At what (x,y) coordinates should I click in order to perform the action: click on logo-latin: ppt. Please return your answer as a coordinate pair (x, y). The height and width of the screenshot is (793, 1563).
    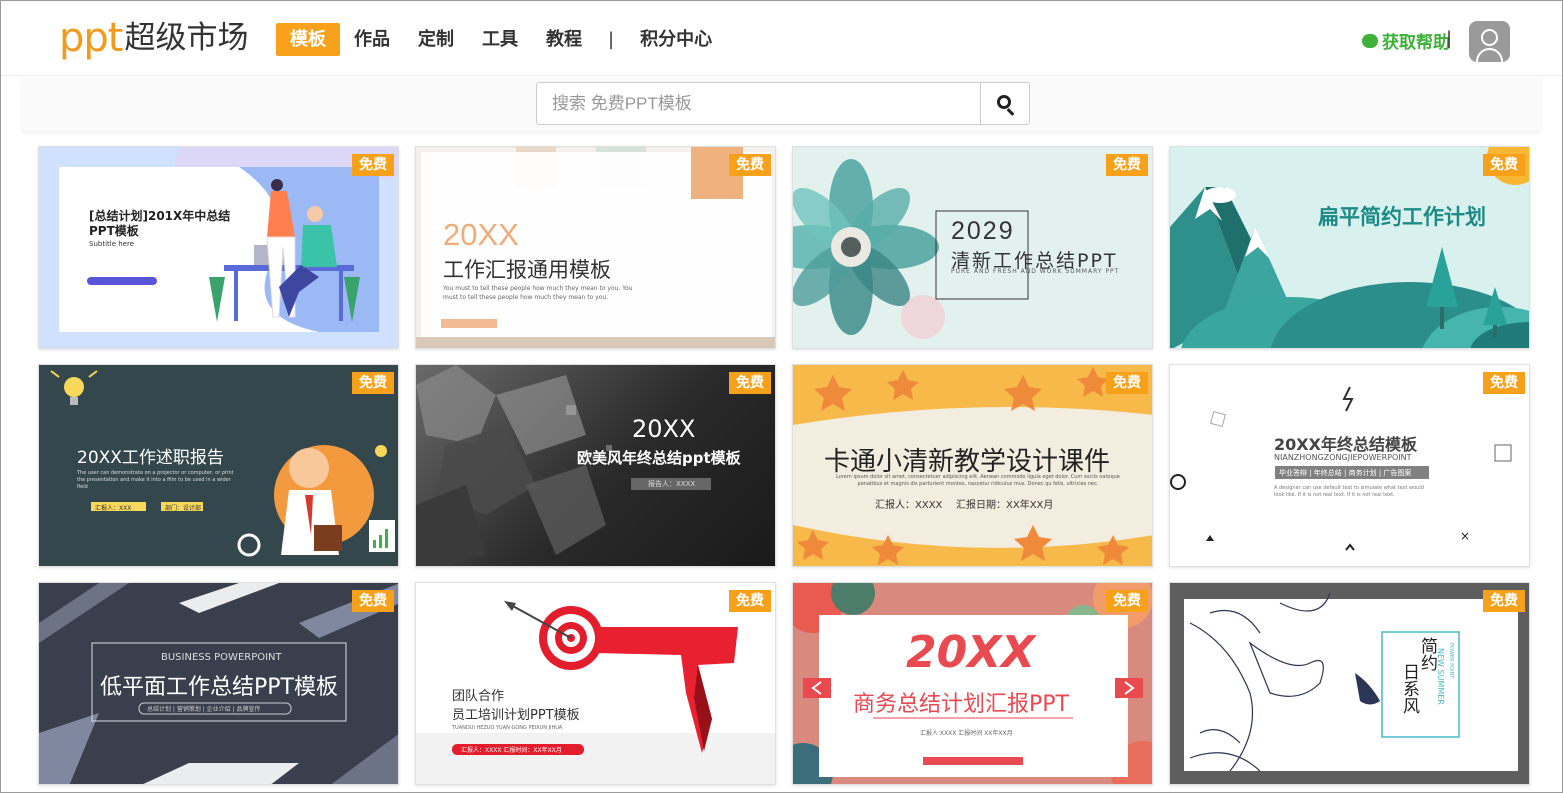
    Looking at the image, I should click on (91, 38).